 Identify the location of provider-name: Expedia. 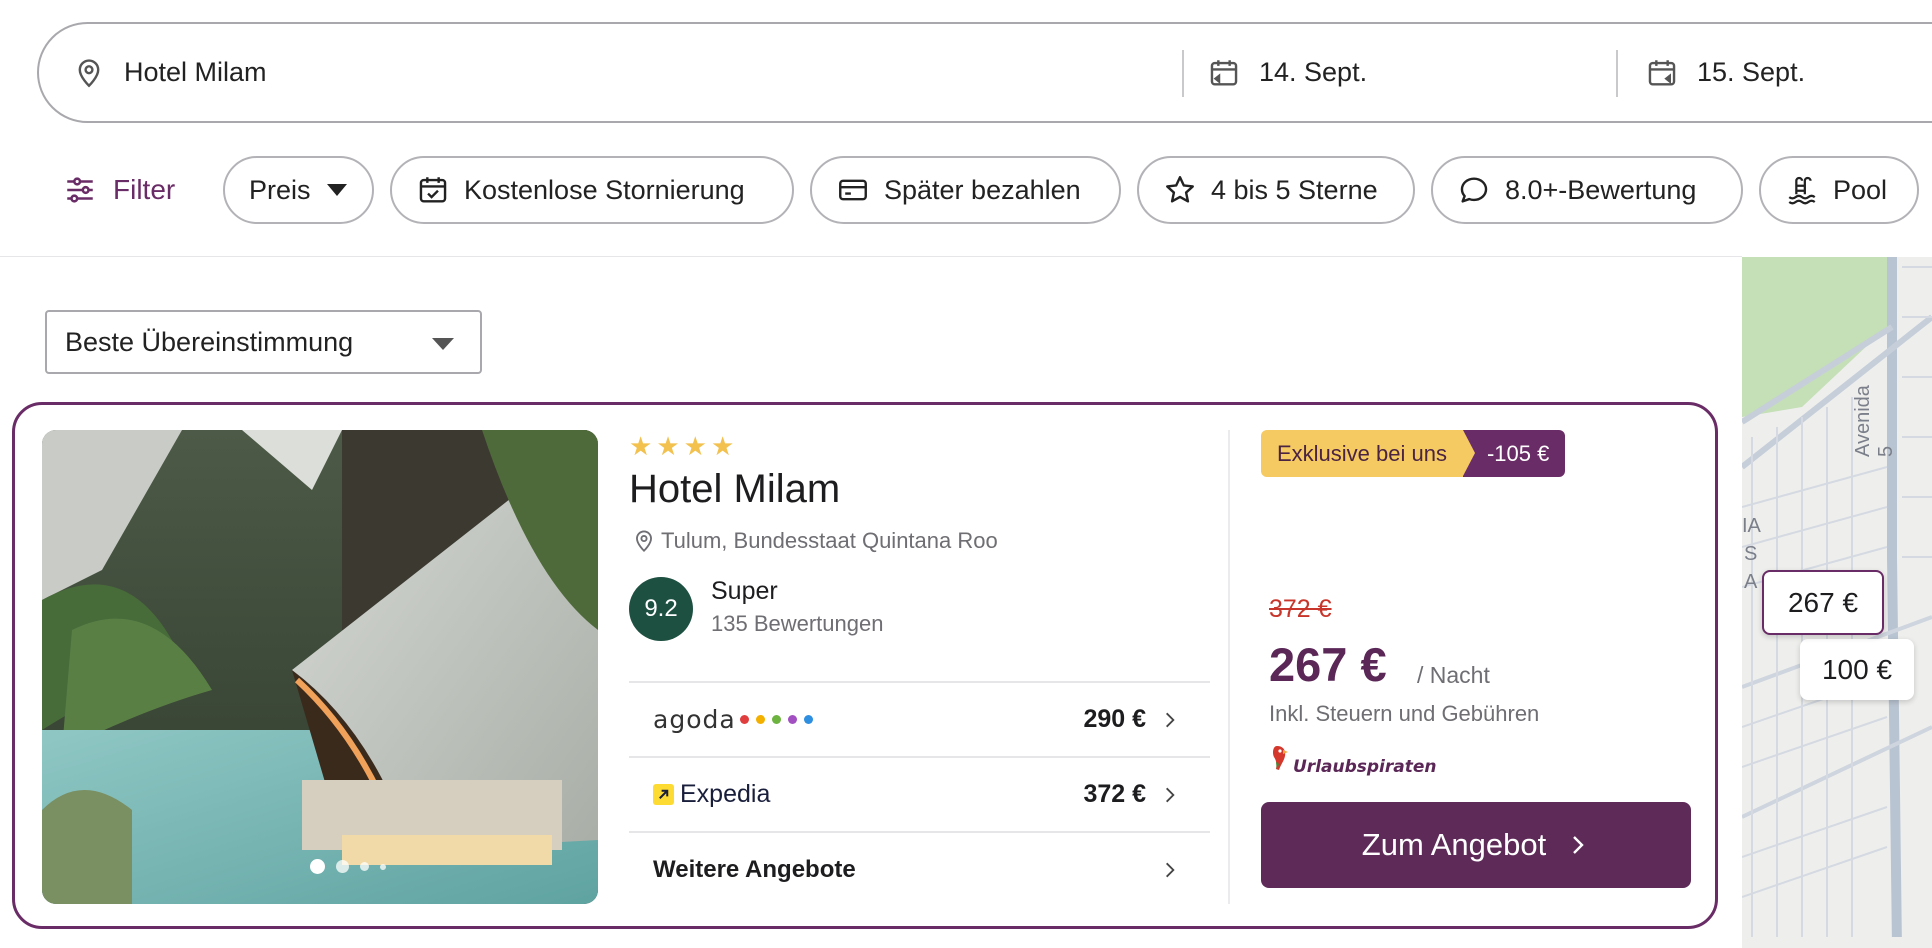
(725, 794).